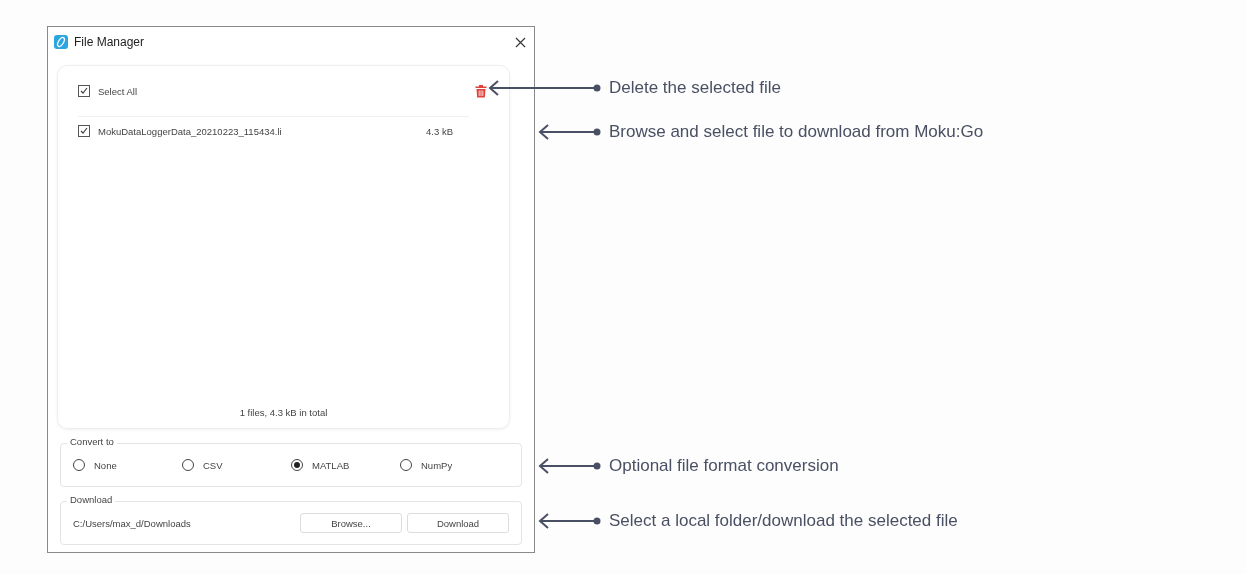 This screenshot has height=574, width=1247. I want to click on app-icon, so click(61, 42).